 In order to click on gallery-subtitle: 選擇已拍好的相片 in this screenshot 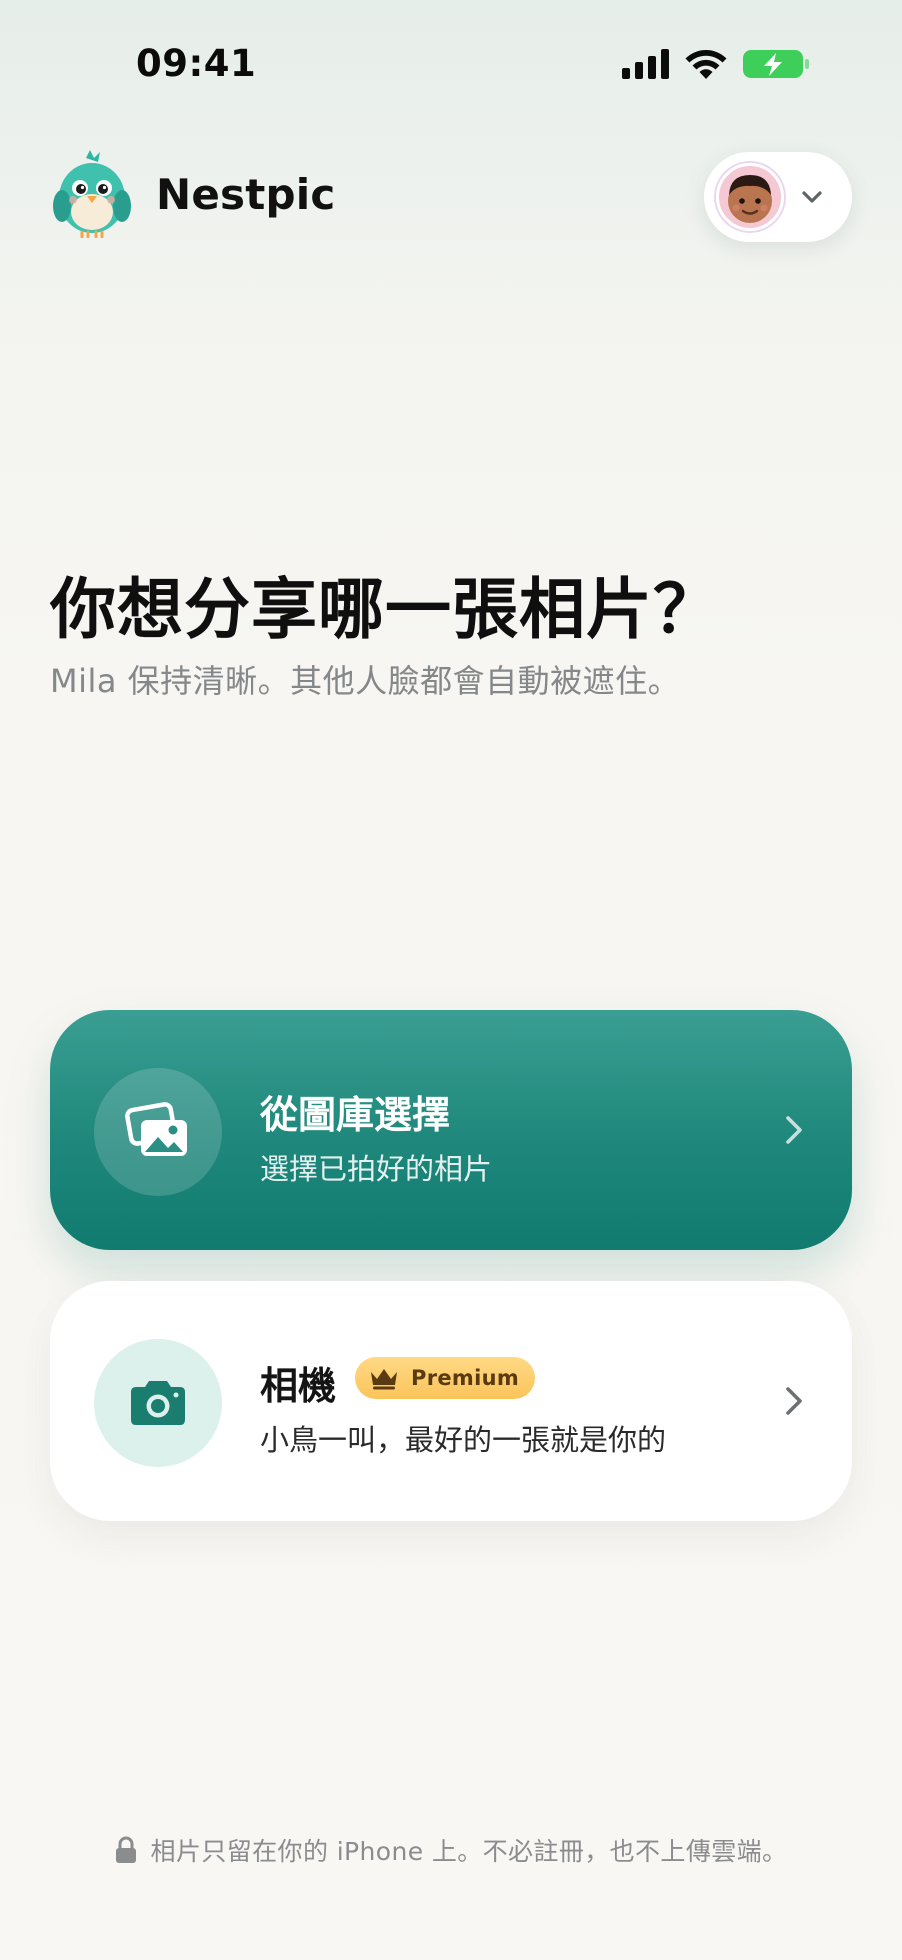, I will do `click(376, 1169)`.